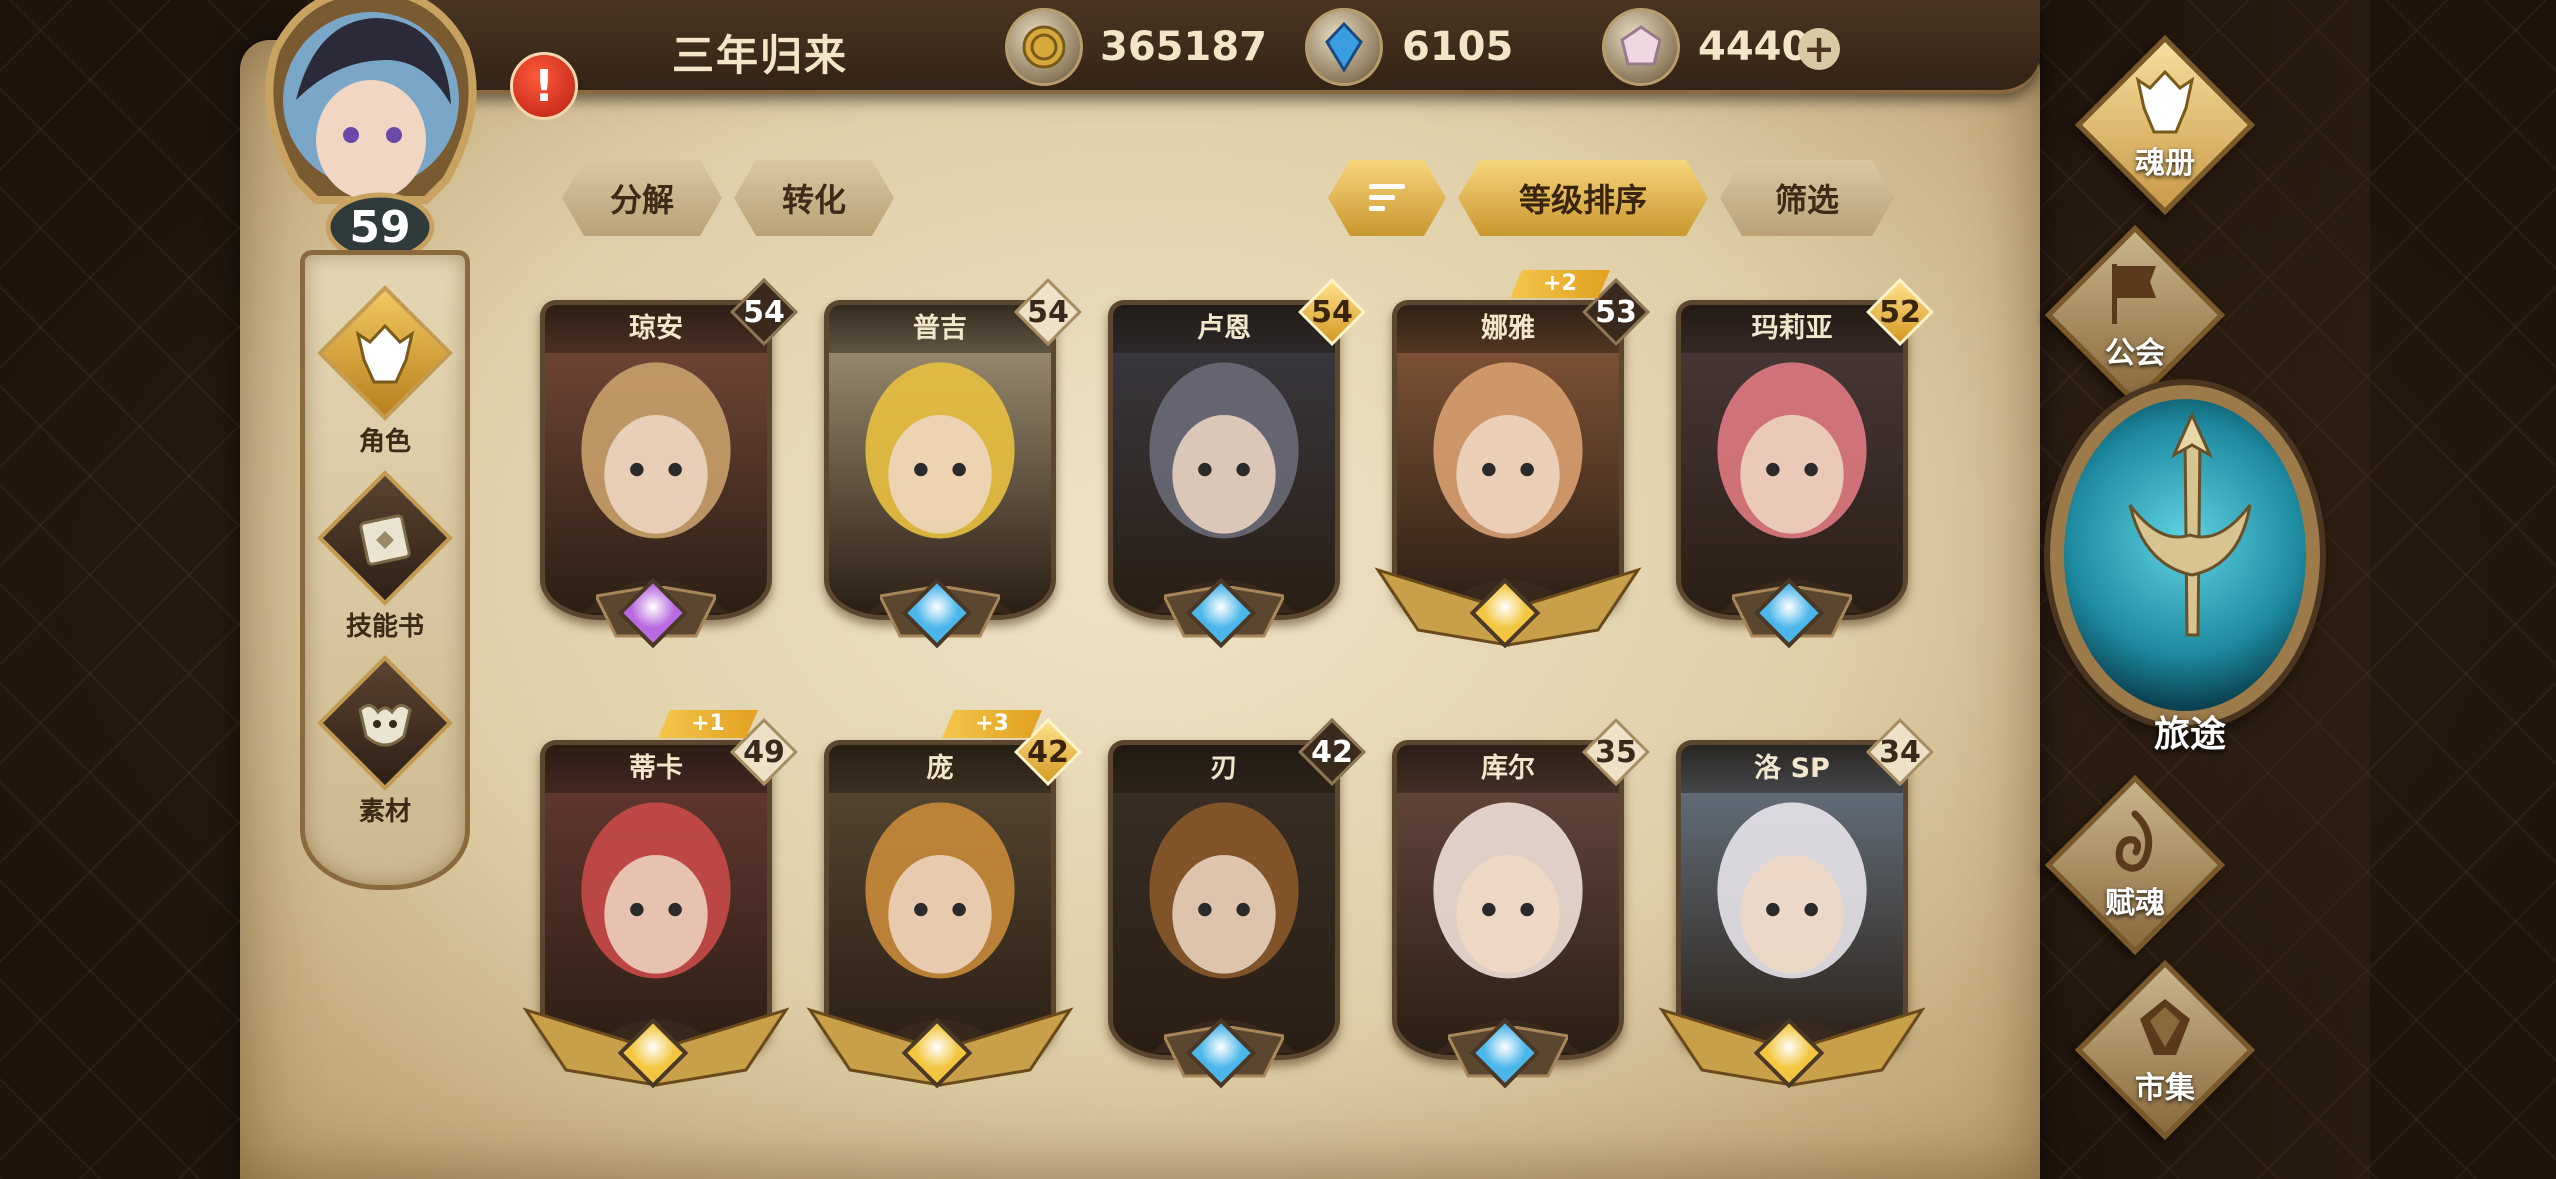  What do you see at coordinates (1512, 474) in the screenshot?
I see `character-card: 娜雅 53 +2` at bounding box center [1512, 474].